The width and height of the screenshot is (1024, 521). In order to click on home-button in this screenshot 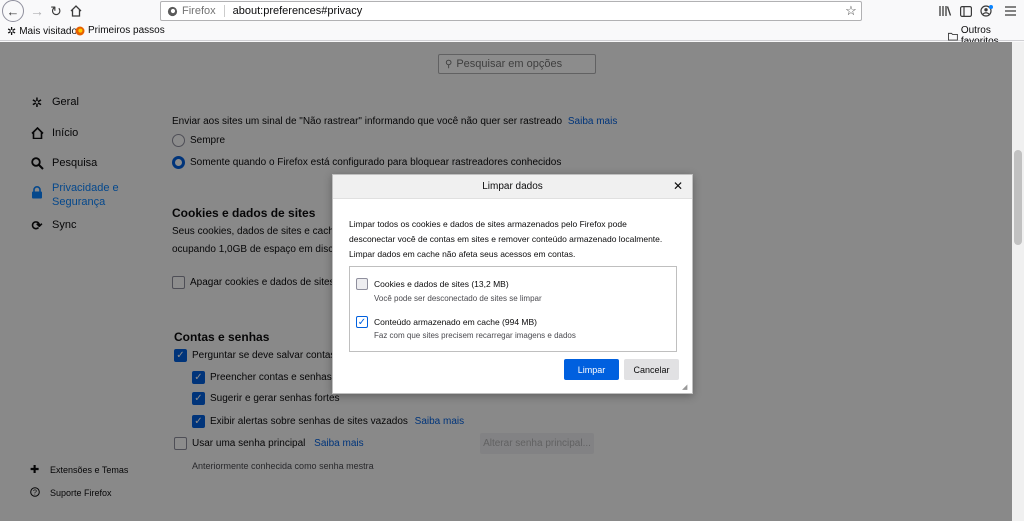, I will do `click(76, 11)`.